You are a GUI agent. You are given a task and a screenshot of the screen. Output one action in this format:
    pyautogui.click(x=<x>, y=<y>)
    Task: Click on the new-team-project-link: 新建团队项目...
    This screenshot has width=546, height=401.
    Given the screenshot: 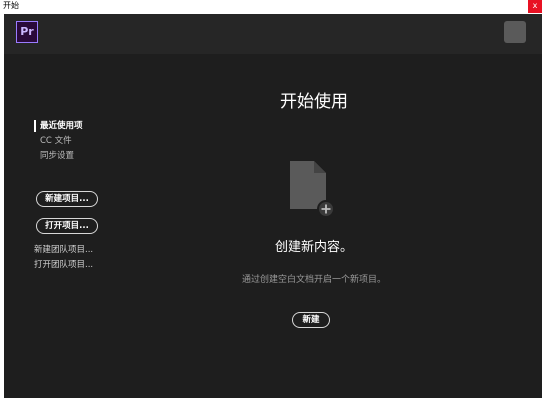 What is the action you would take?
    pyautogui.click(x=63, y=250)
    